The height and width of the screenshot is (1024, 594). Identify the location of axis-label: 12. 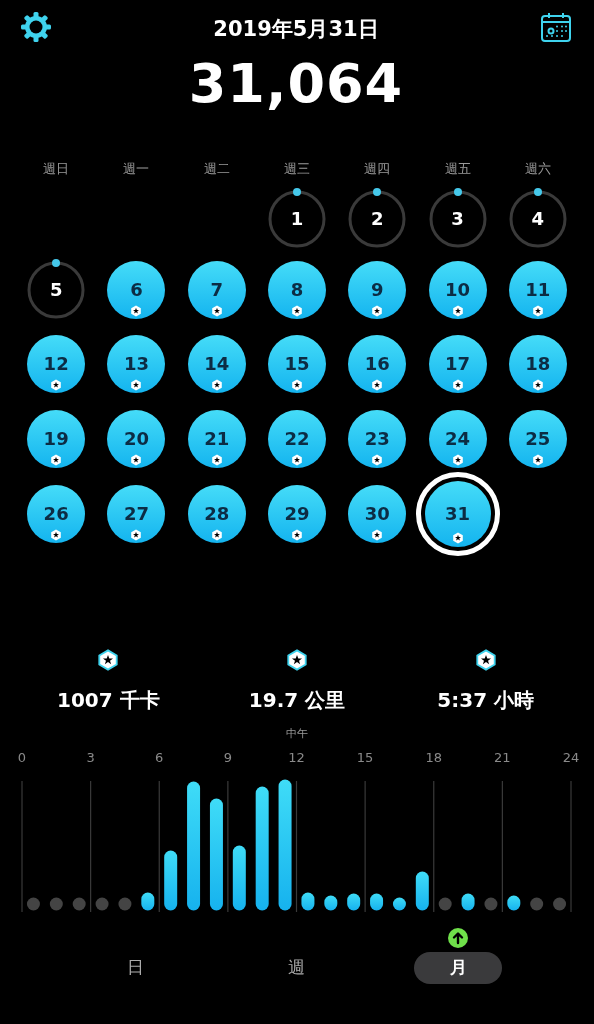
(296, 757).